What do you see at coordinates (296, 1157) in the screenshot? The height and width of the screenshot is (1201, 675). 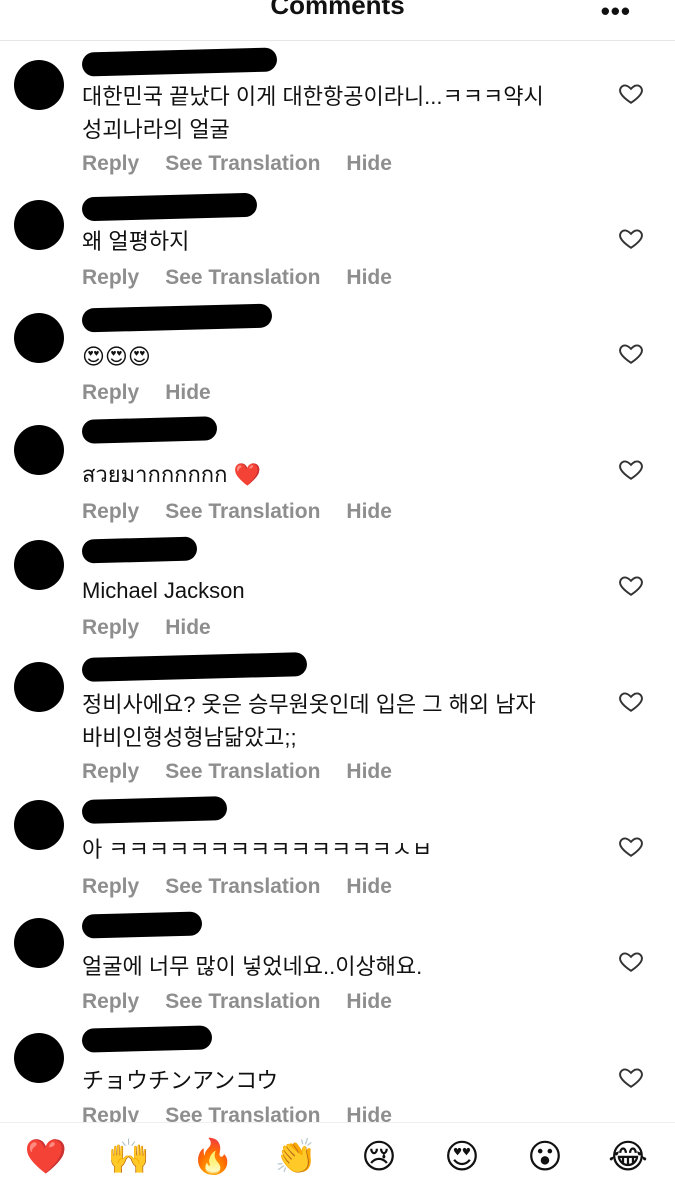 I see `reaction-clap-emoji: 👏` at bounding box center [296, 1157].